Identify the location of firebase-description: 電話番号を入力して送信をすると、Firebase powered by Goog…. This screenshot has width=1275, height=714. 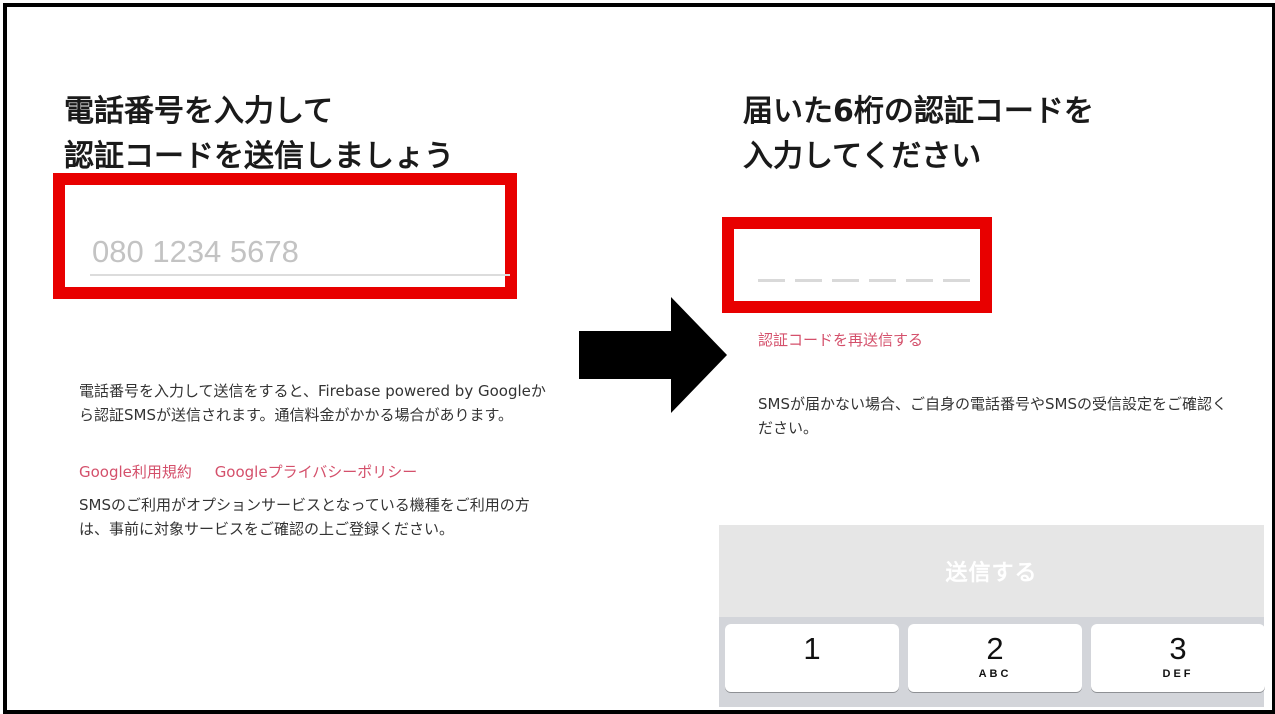
(312, 403).